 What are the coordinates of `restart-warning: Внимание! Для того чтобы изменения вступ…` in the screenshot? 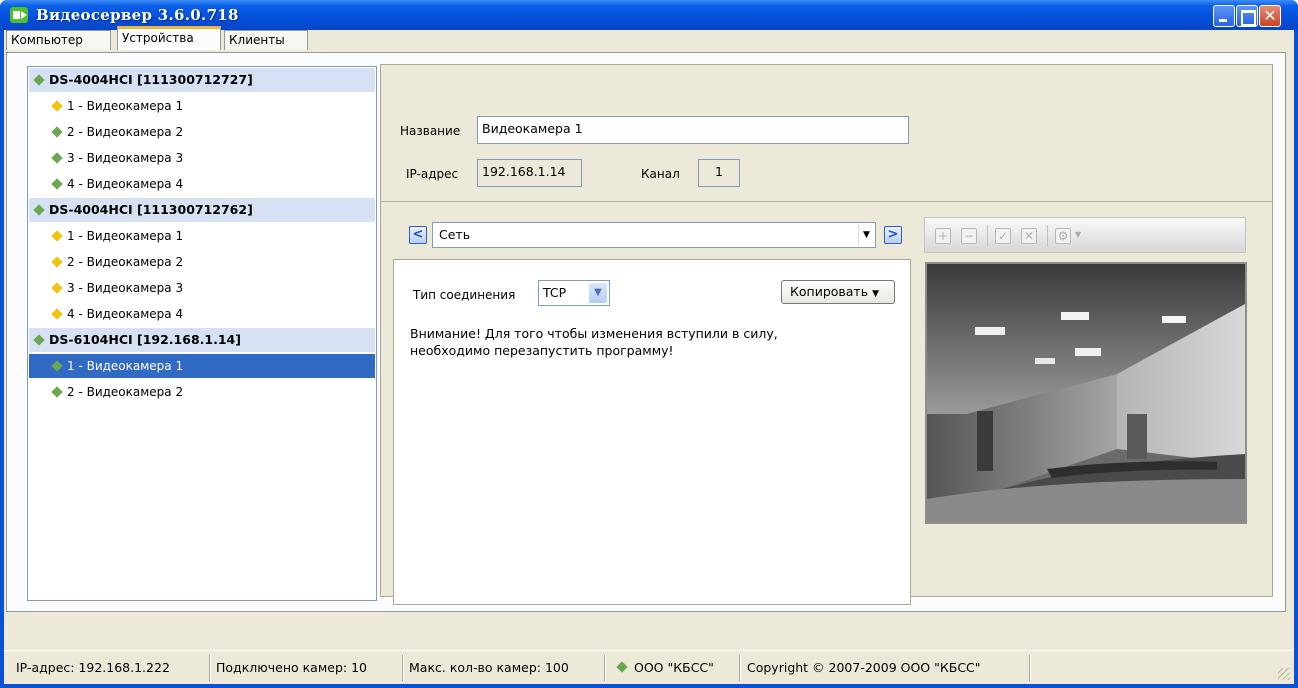 It's located at (650, 342).